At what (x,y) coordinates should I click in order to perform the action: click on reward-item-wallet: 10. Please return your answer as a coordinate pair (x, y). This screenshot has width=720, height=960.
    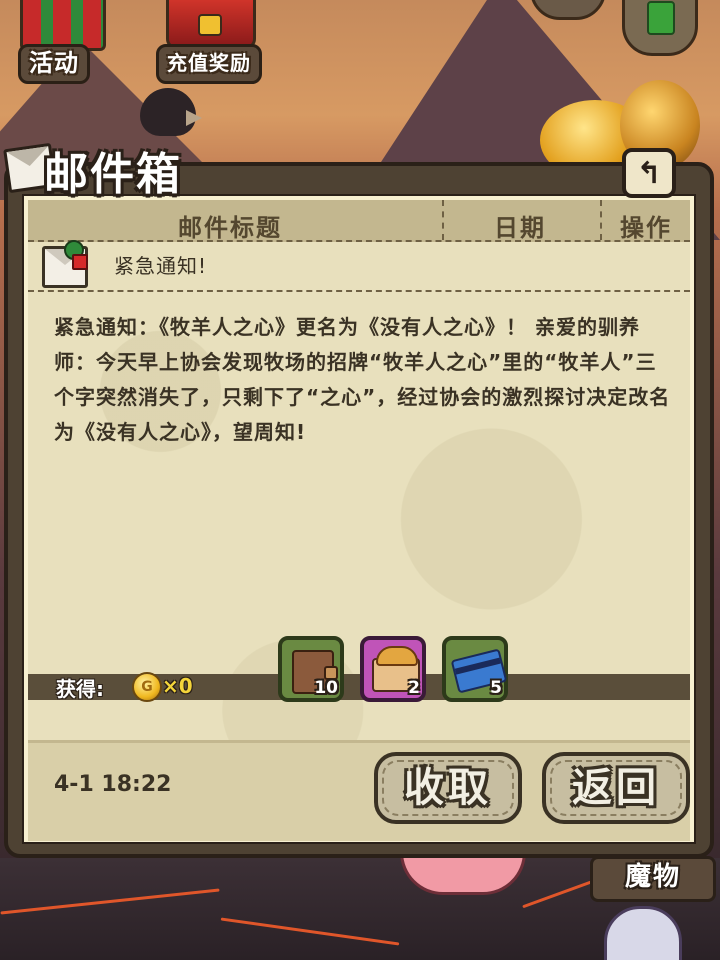
    Looking at the image, I should click on (311, 669).